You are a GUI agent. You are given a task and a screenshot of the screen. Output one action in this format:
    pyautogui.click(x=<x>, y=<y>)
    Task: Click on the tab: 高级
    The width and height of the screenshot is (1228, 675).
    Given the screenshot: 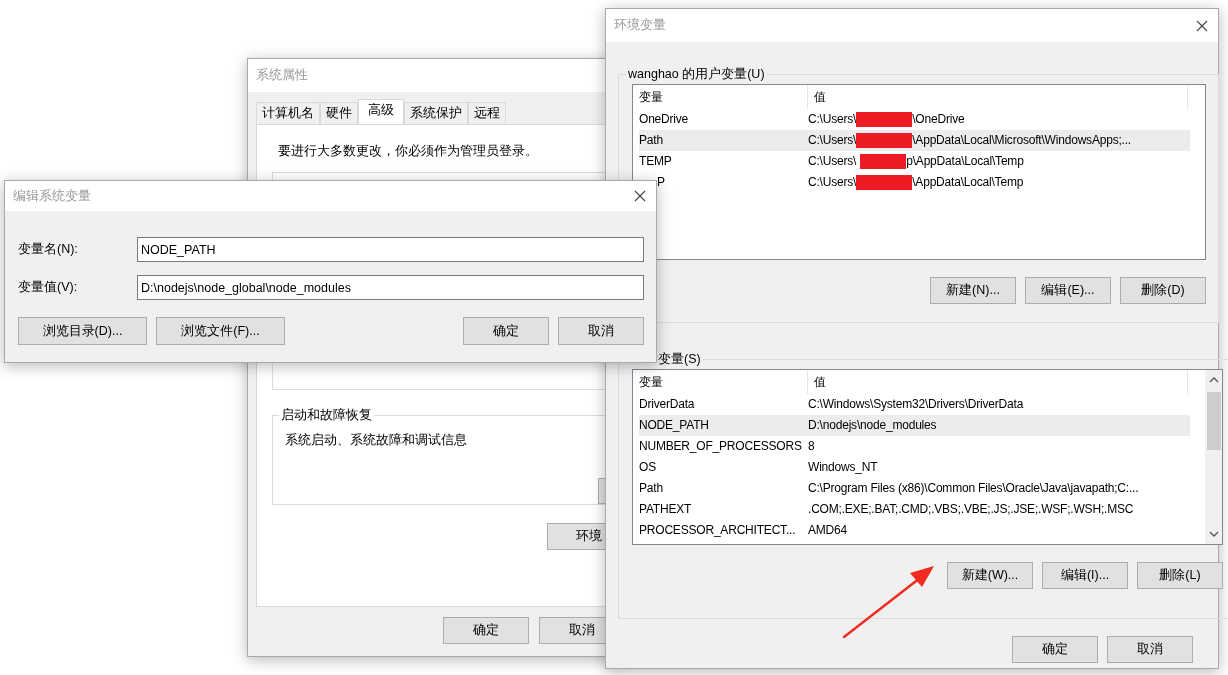 What is the action you would take?
    pyautogui.click(x=381, y=111)
    